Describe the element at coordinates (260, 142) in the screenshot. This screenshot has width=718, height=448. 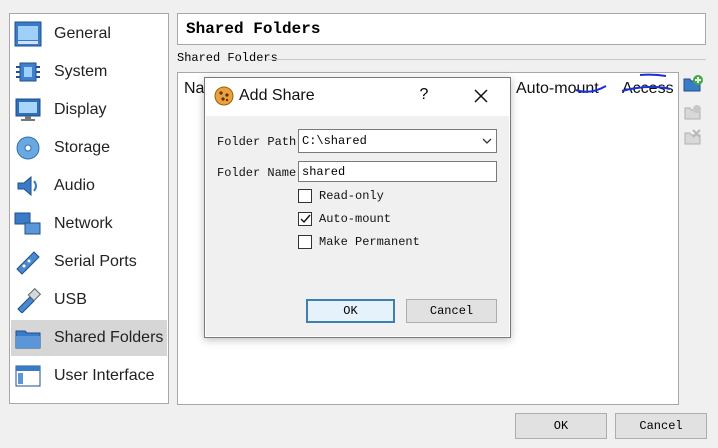
I see `folder-path-label: Folder Path:` at that location.